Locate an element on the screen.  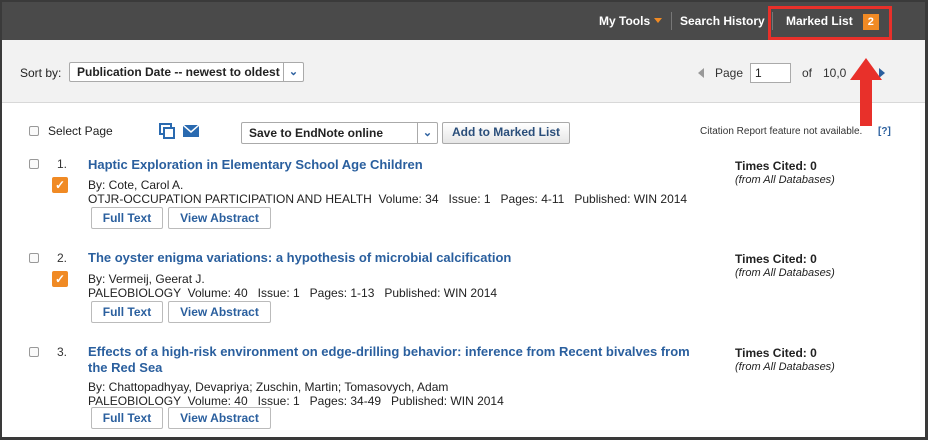
sort-select: Publication Date -- newest to oldest ⌄ is located at coordinates (186, 72).